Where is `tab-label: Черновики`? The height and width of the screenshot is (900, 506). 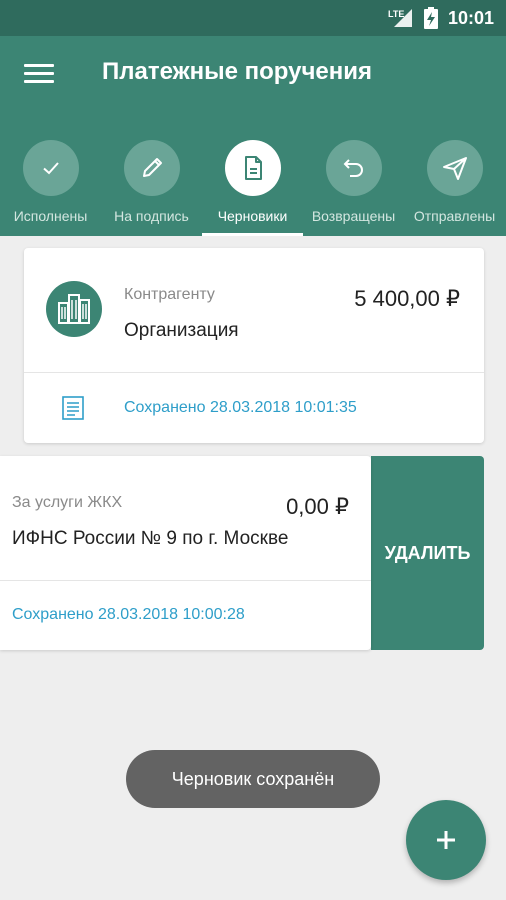 tab-label: Черновики is located at coordinates (252, 216).